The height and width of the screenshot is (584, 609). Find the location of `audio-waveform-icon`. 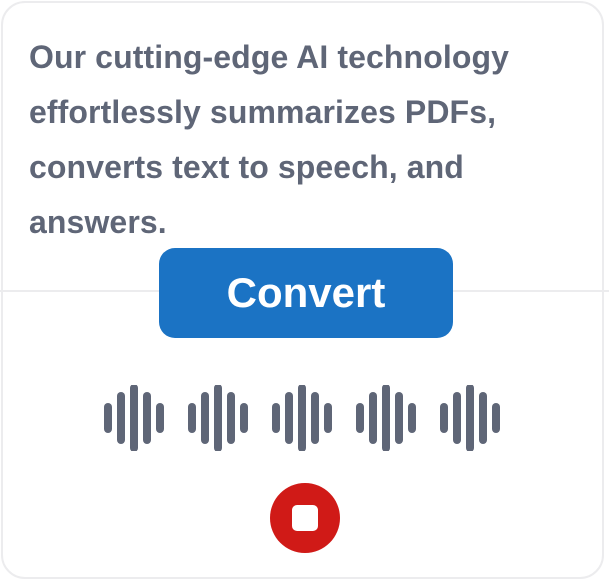

audio-waveform-icon is located at coordinates (302, 418).